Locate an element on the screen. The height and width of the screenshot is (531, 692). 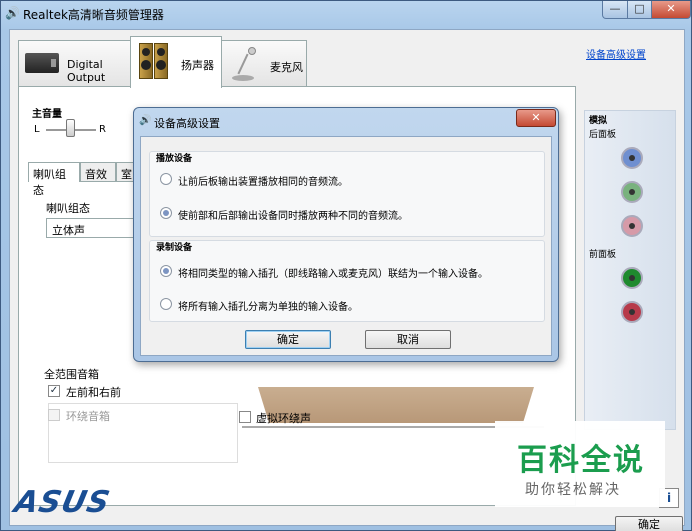
surround-checkbox is located at coordinates (54, 415).